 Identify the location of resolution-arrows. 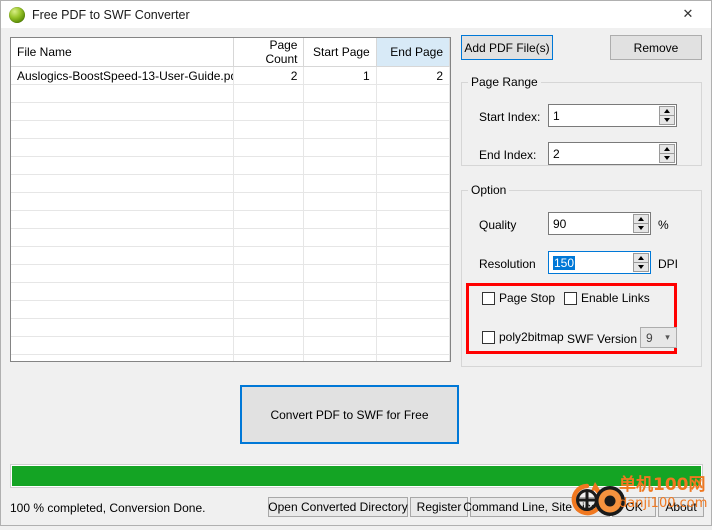
(641, 262).